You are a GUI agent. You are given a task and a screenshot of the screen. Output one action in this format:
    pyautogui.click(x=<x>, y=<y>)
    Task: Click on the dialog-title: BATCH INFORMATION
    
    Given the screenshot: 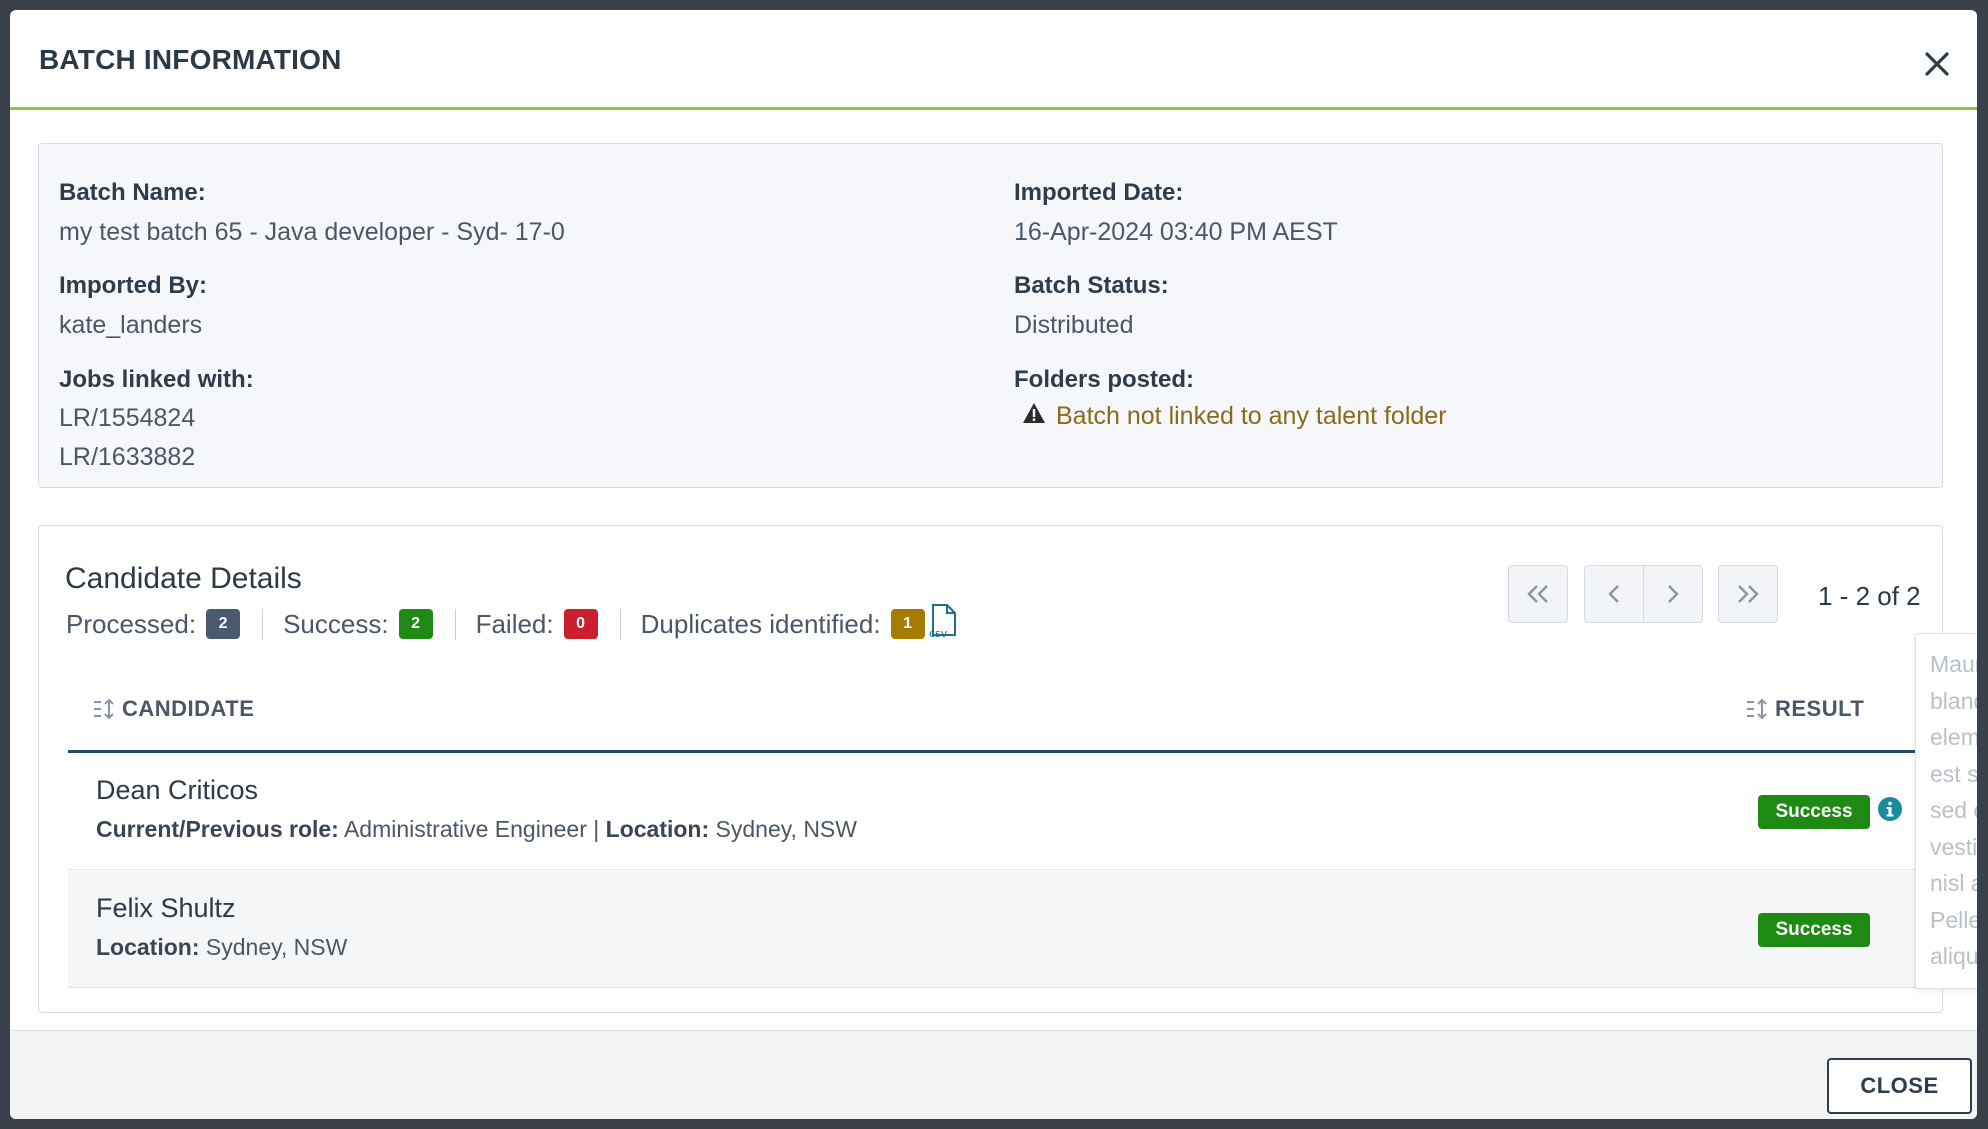 What is the action you would take?
    pyautogui.click(x=190, y=59)
    